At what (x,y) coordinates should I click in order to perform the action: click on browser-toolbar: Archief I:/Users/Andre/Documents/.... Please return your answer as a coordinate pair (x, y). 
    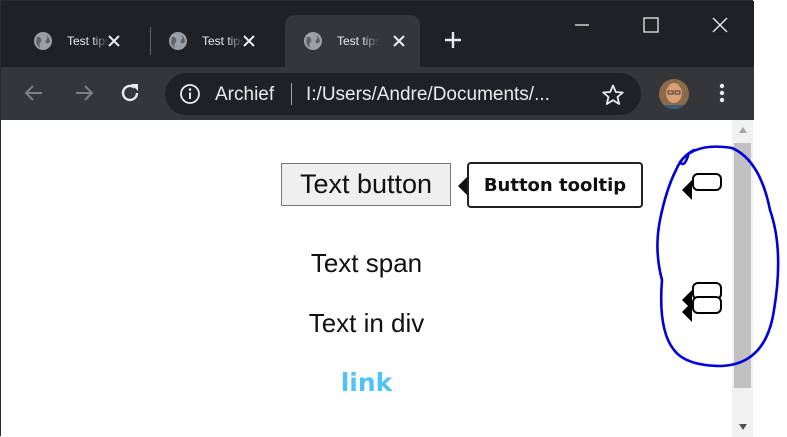
    Looking at the image, I should click on (377, 93).